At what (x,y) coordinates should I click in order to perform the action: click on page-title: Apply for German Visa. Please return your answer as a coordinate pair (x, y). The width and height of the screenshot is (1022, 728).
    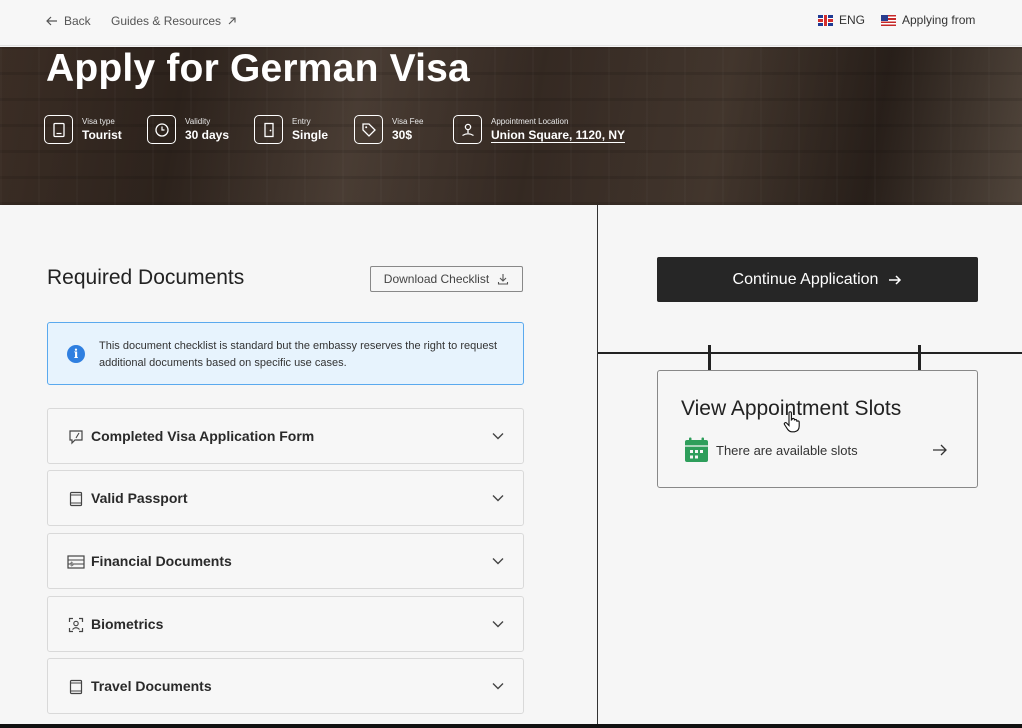
    Looking at the image, I should click on (258, 68).